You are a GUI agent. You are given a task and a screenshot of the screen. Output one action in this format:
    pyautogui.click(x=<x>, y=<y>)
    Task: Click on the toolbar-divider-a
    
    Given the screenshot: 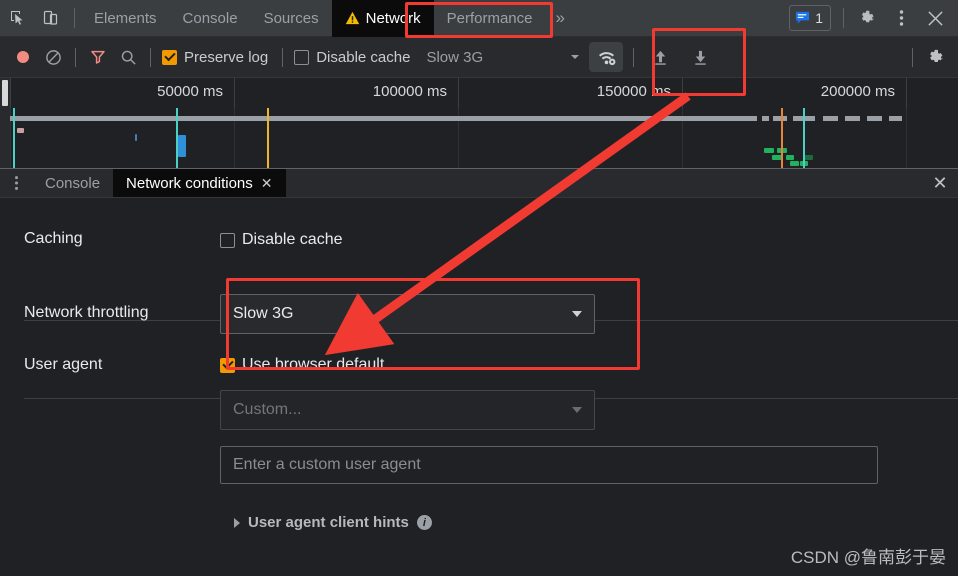 What is the action you would take?
    pyautogui.click(x=75, y=57)
    